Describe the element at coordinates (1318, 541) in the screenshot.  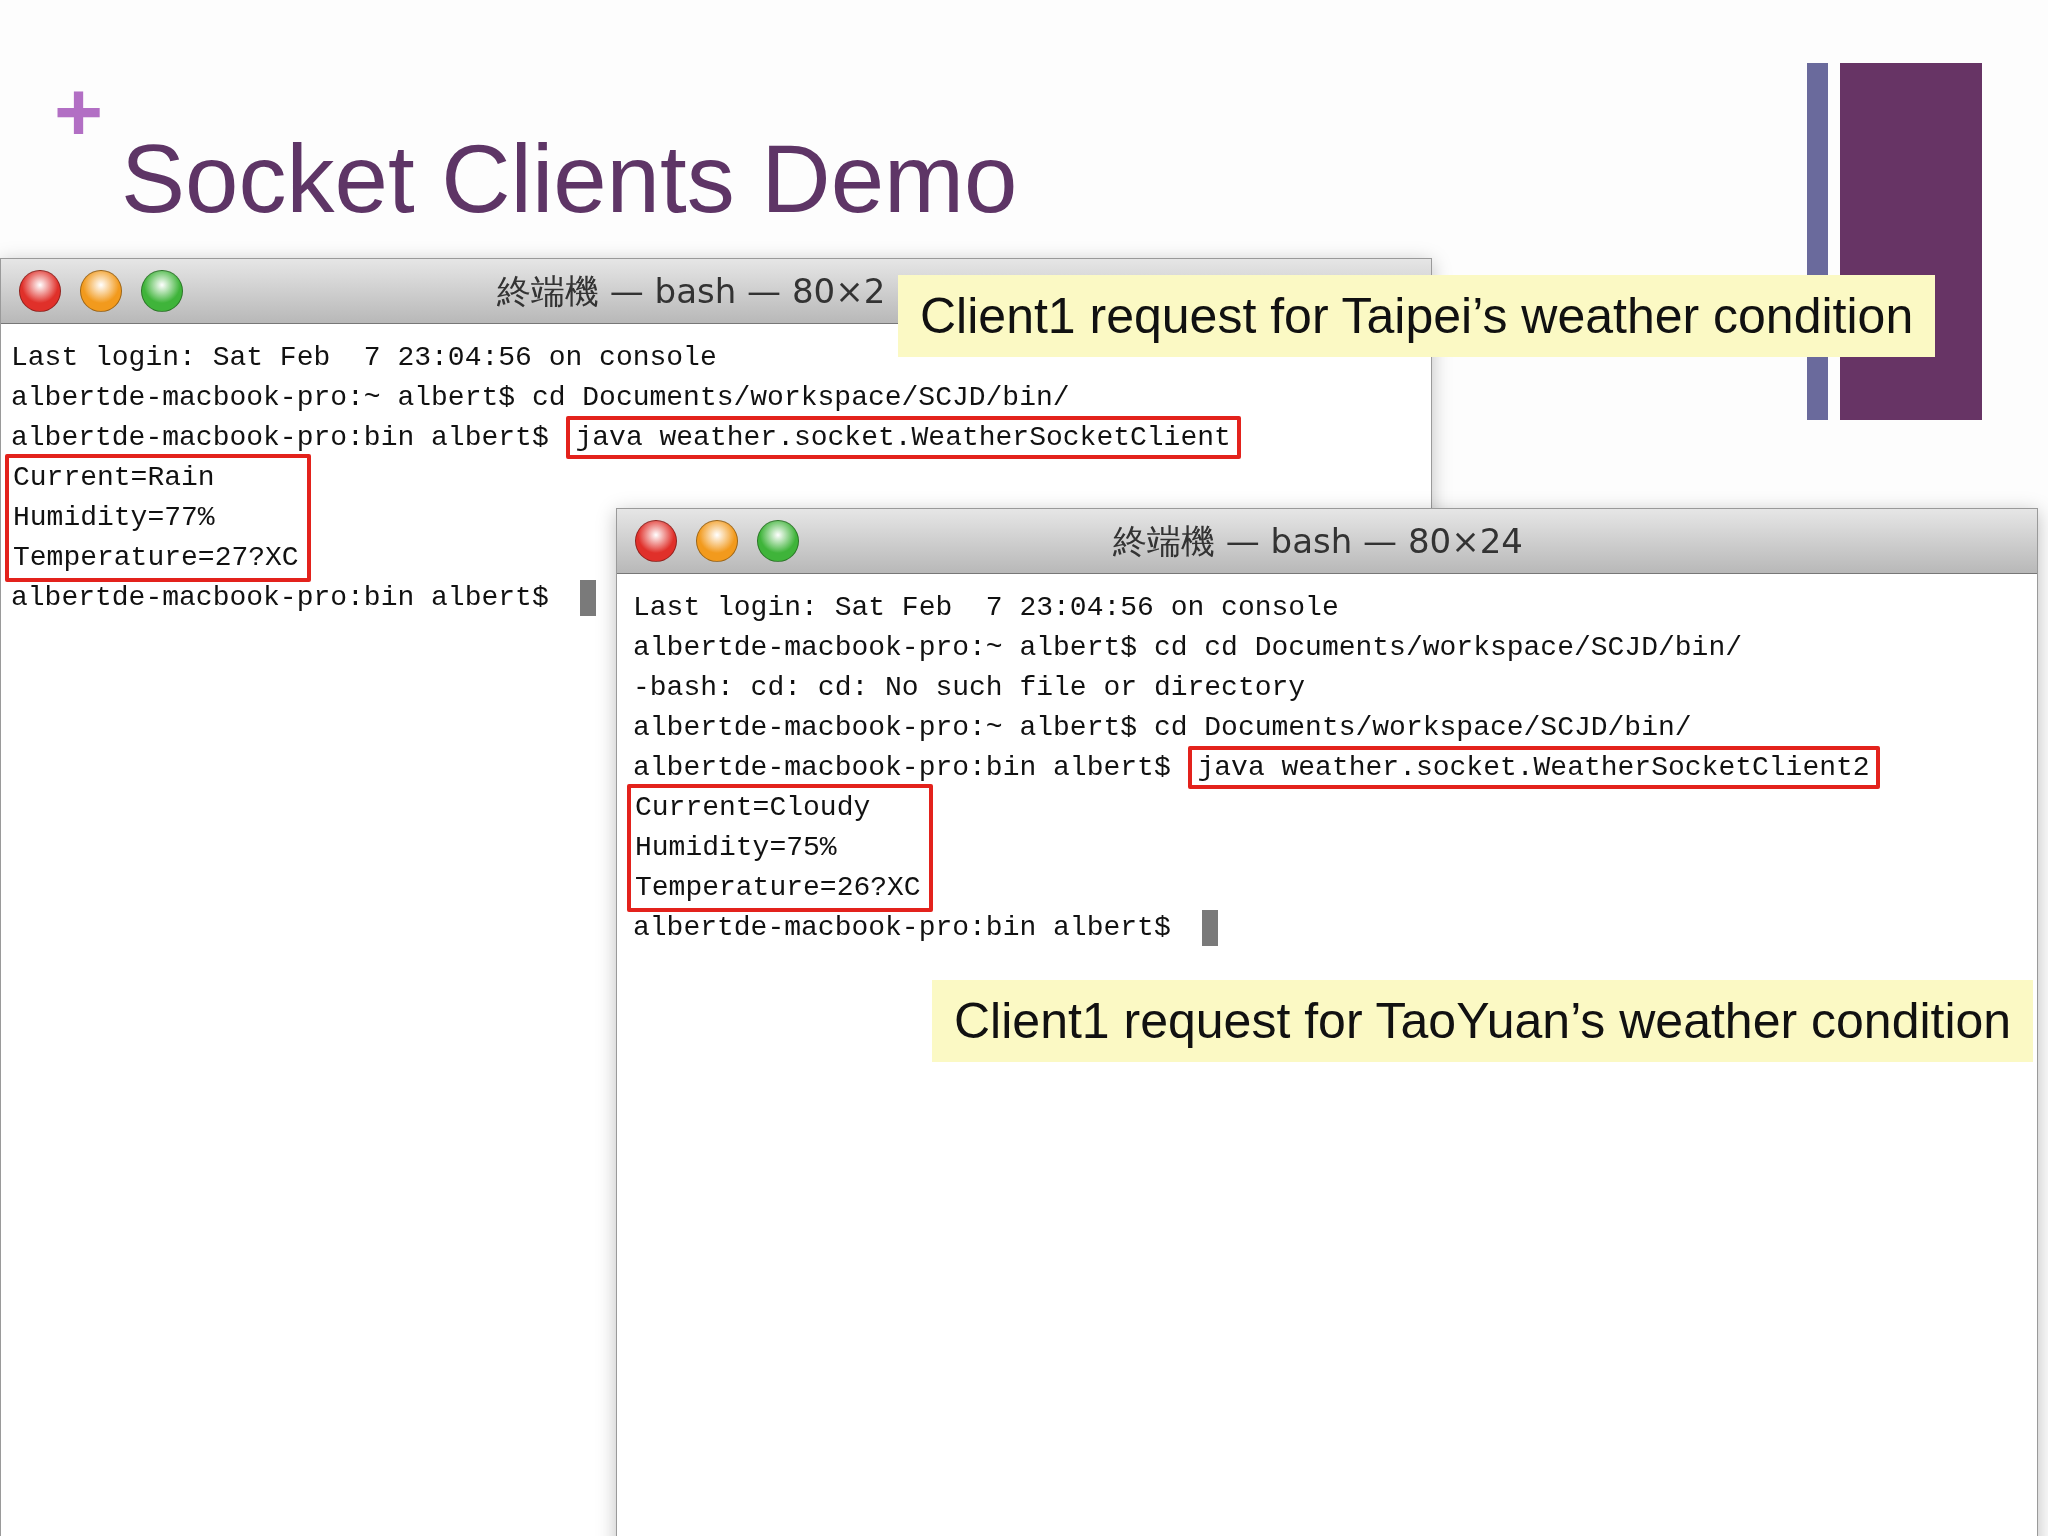
I see `window-title: 終端機 — bash — 80×24` at that location.